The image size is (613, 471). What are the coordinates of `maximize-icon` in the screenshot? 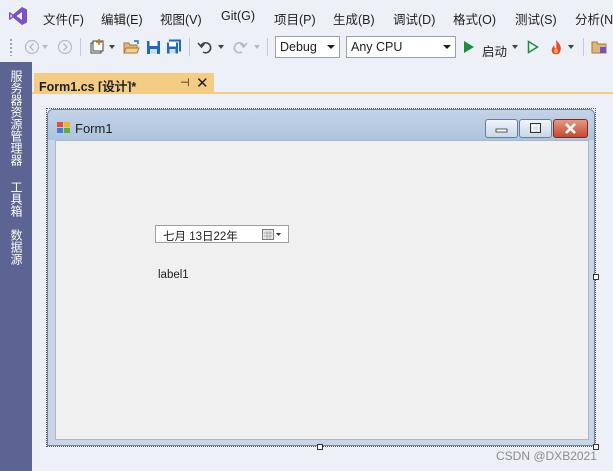 It's located at (535, 128).